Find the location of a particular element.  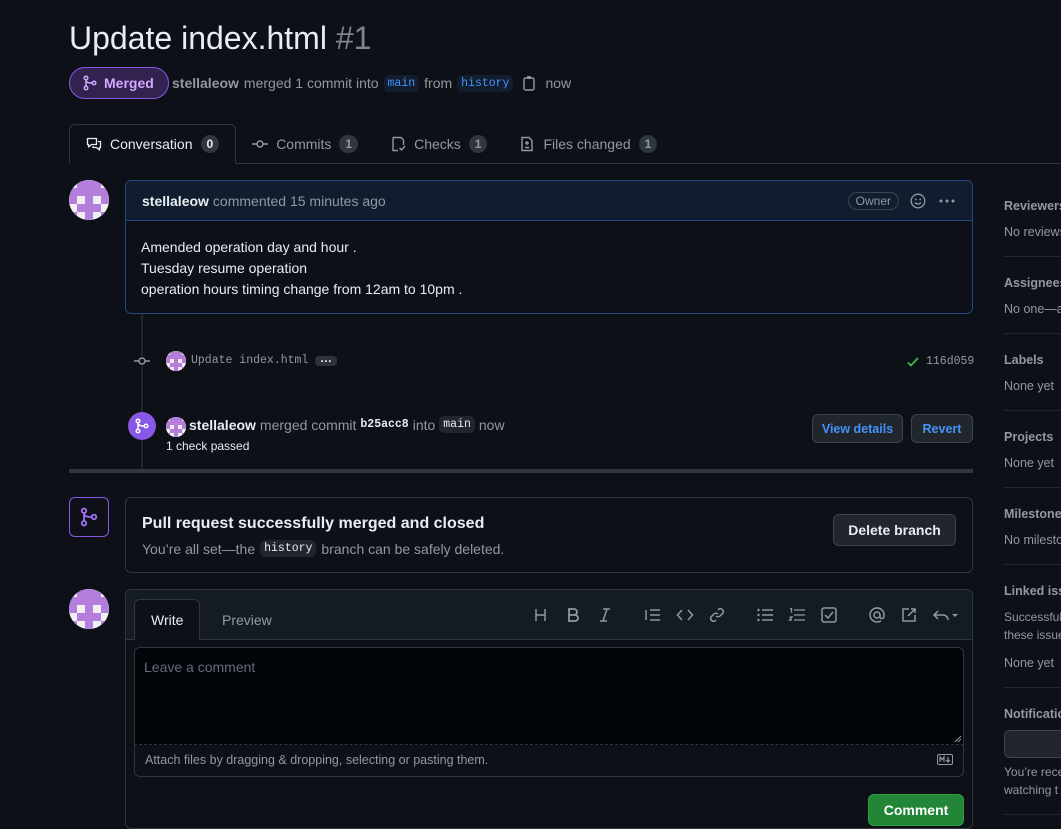

sidebar-assignees-value: No one—a is located at coordinates (1032, 309).